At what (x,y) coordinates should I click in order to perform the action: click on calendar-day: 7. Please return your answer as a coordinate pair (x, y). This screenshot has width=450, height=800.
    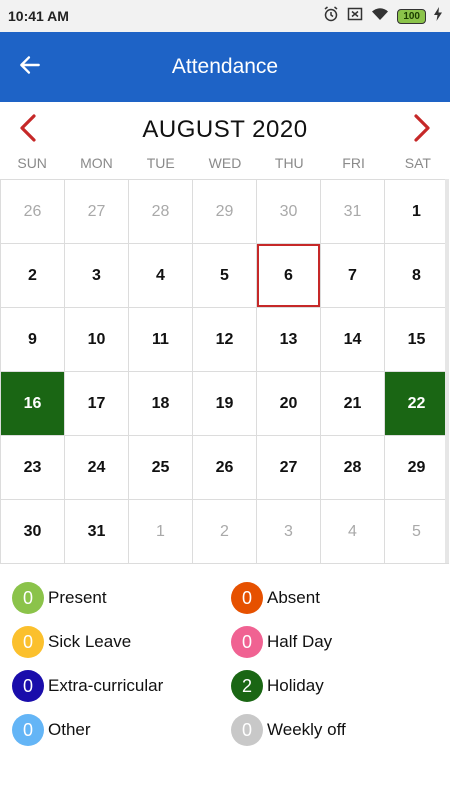
    Looking at the image, I should click on (353, 276).